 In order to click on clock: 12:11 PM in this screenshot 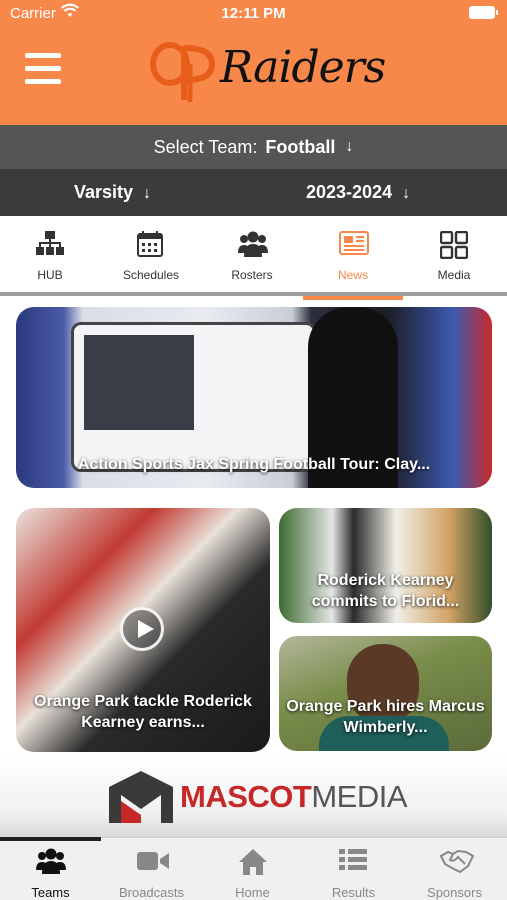, I will do `click(253, 13)`.